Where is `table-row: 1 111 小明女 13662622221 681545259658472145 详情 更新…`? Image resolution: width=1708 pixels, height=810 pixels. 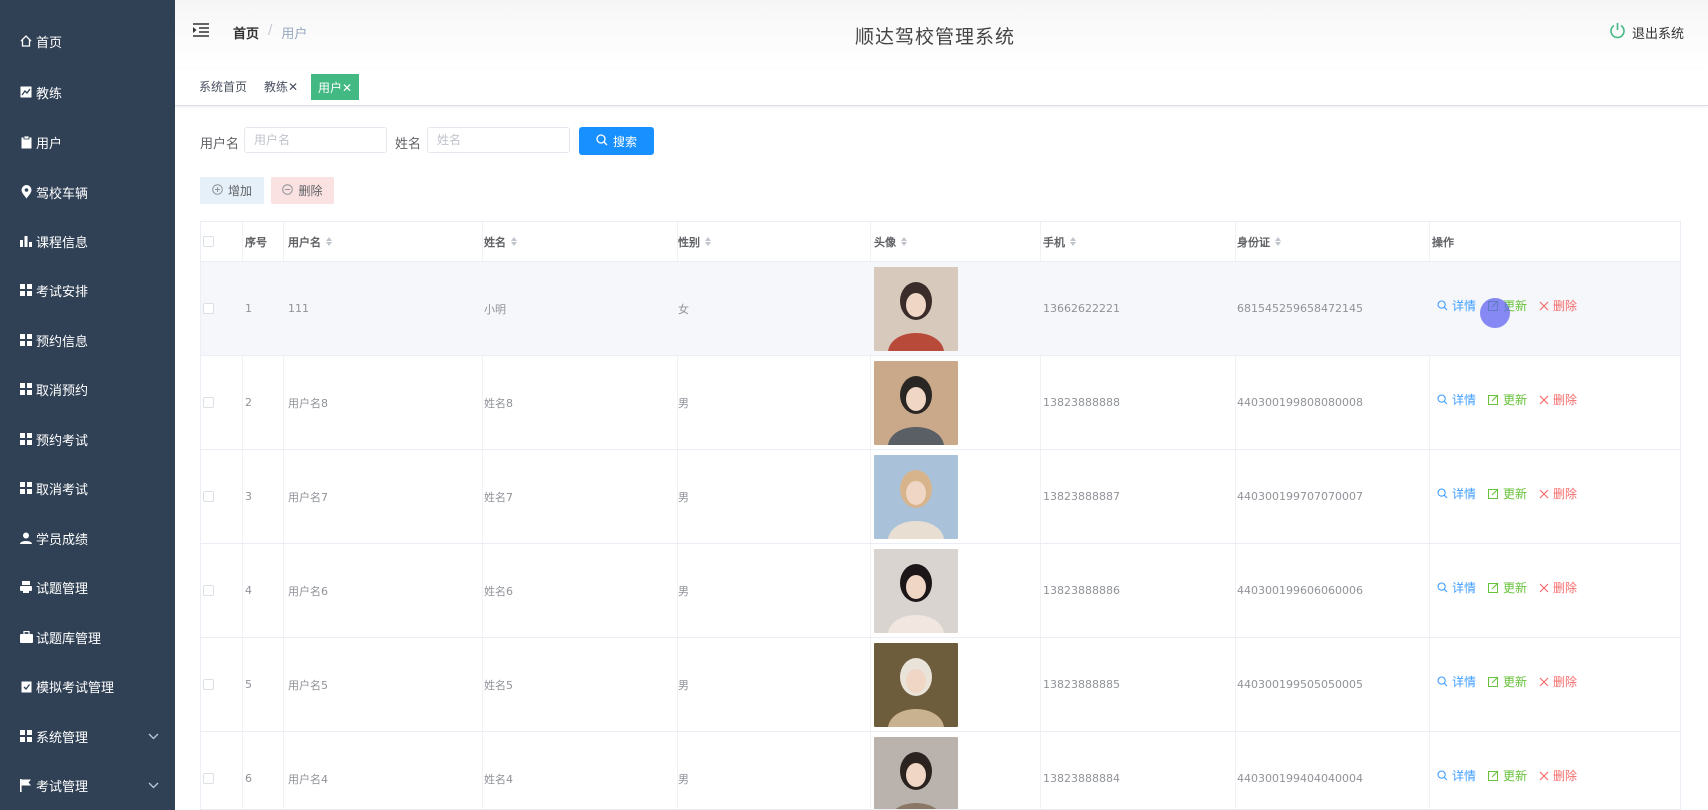
table-row: 1 111 小明女 13662622221 681545259658472145 详情 更新… is located at coordinates (940, 309).